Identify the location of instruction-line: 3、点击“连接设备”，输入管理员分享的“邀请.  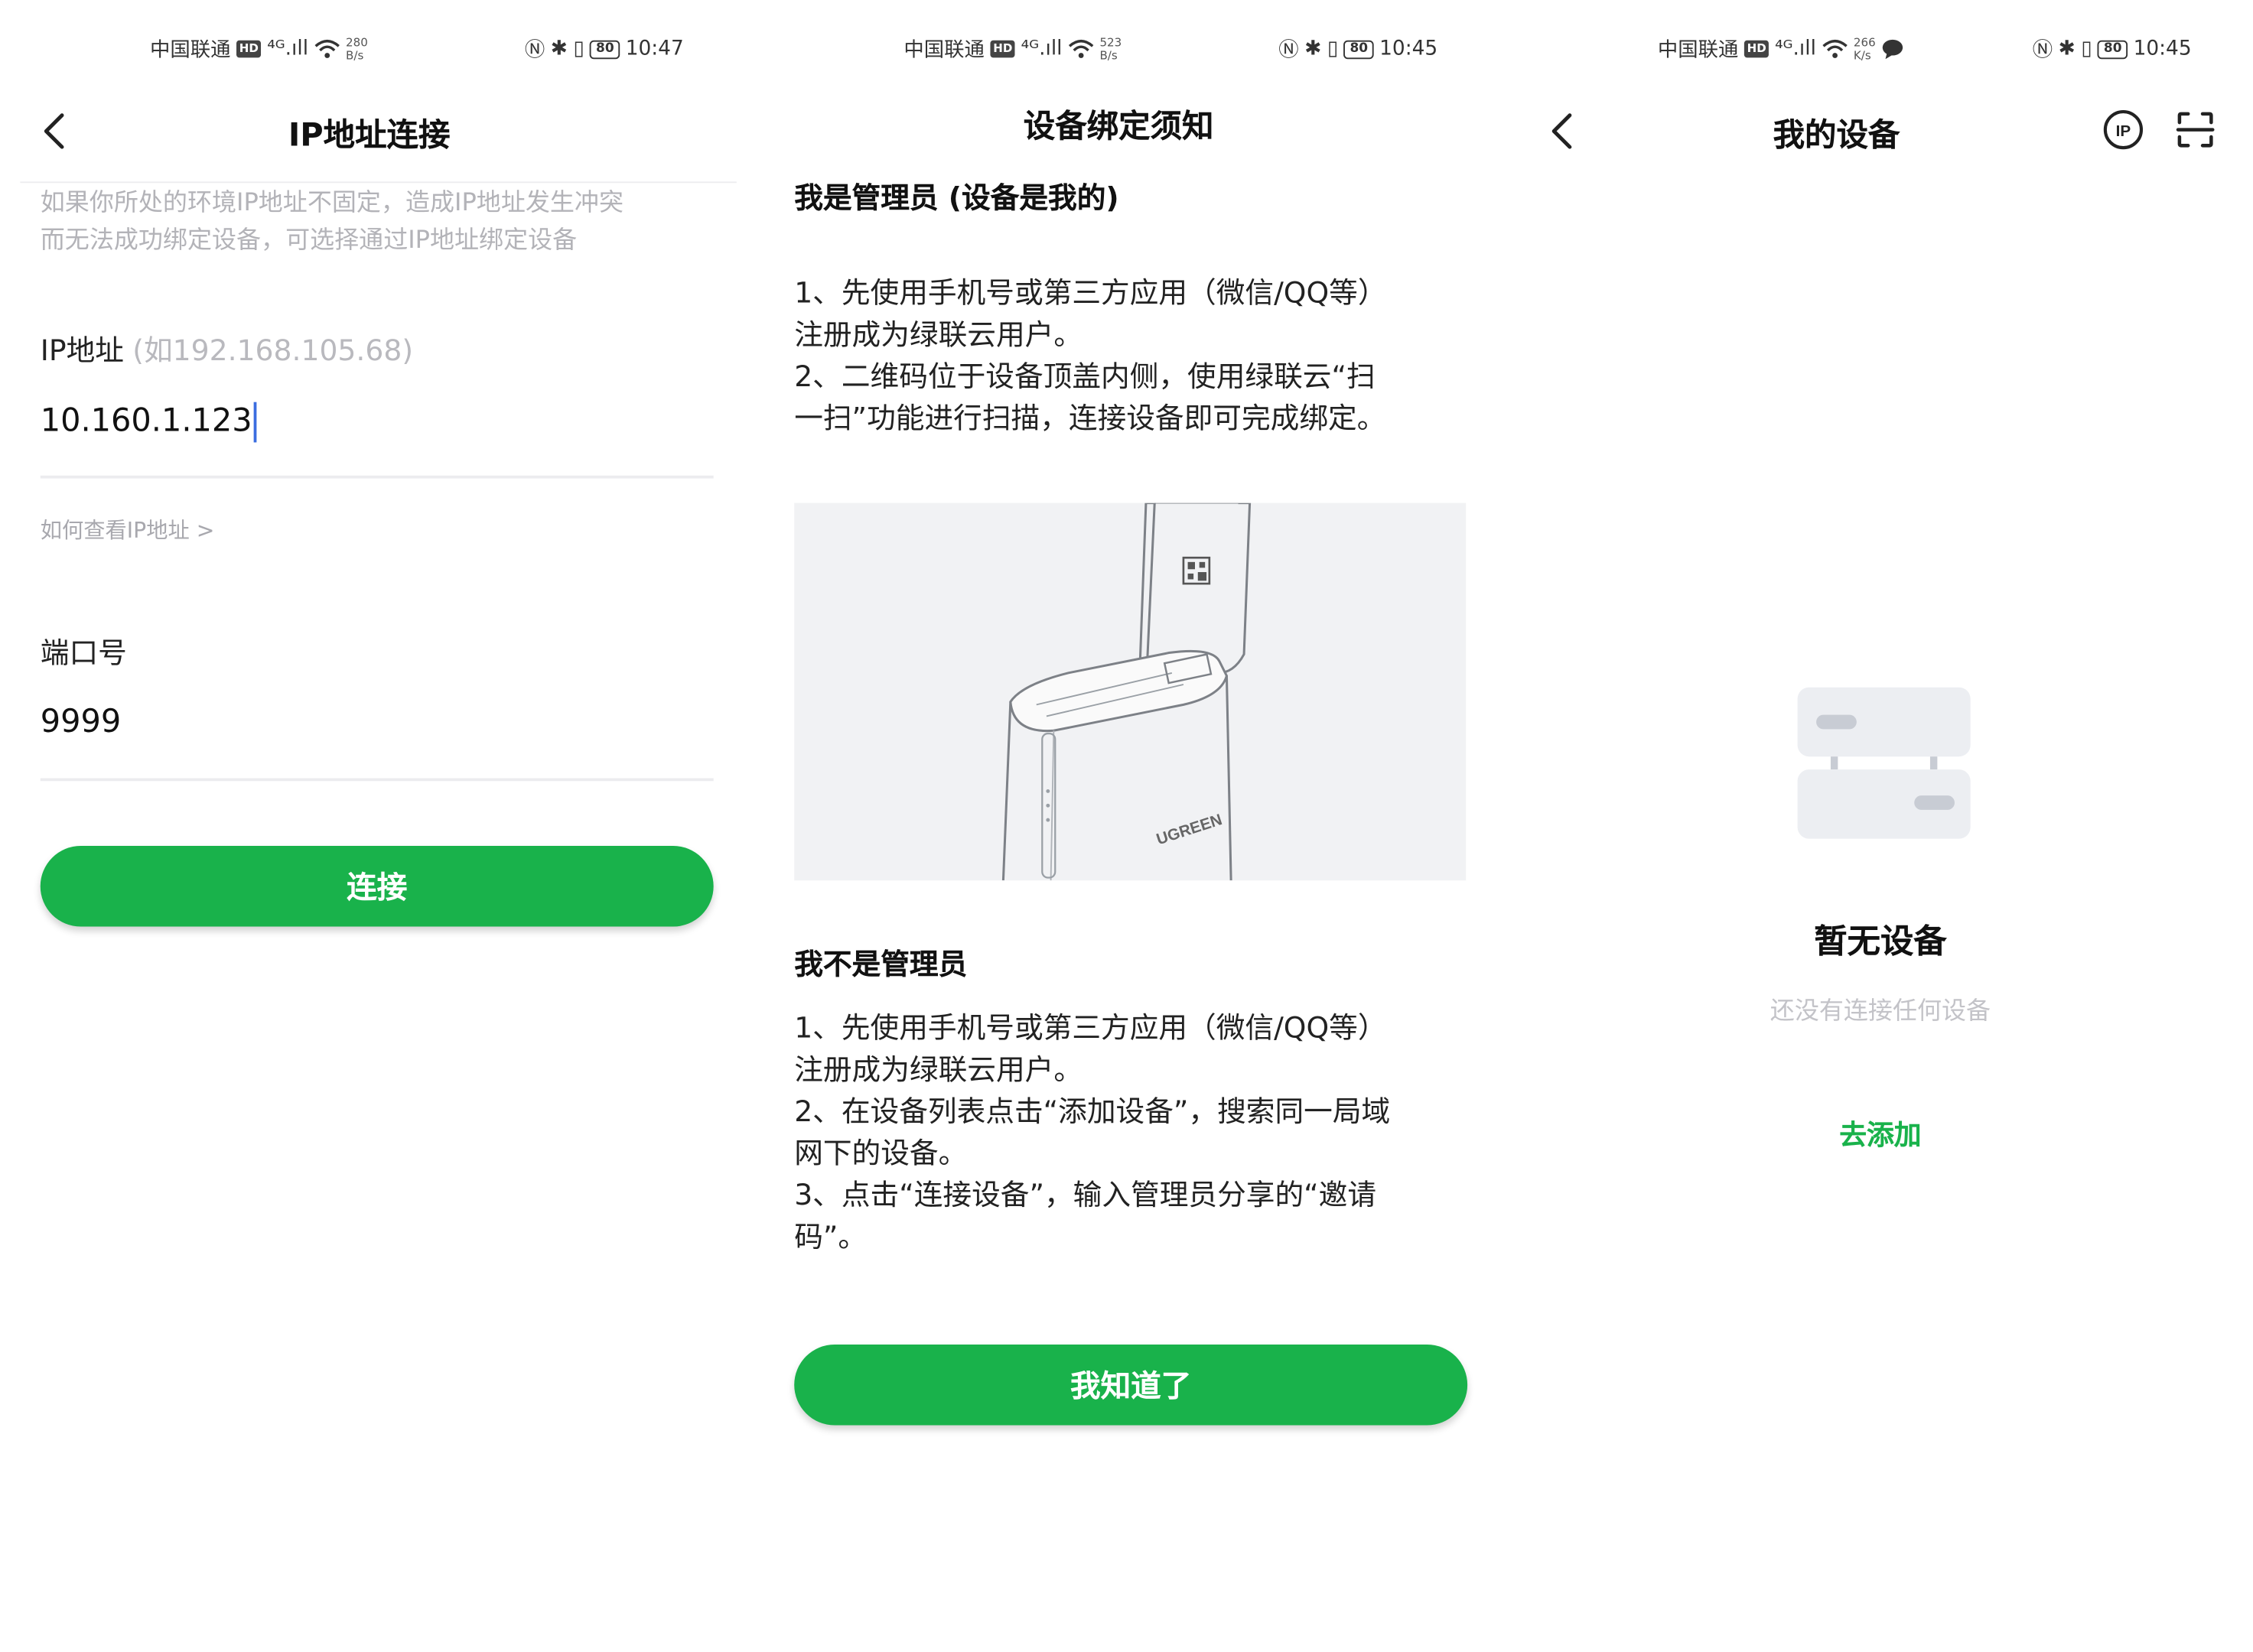
(1086, 1194).